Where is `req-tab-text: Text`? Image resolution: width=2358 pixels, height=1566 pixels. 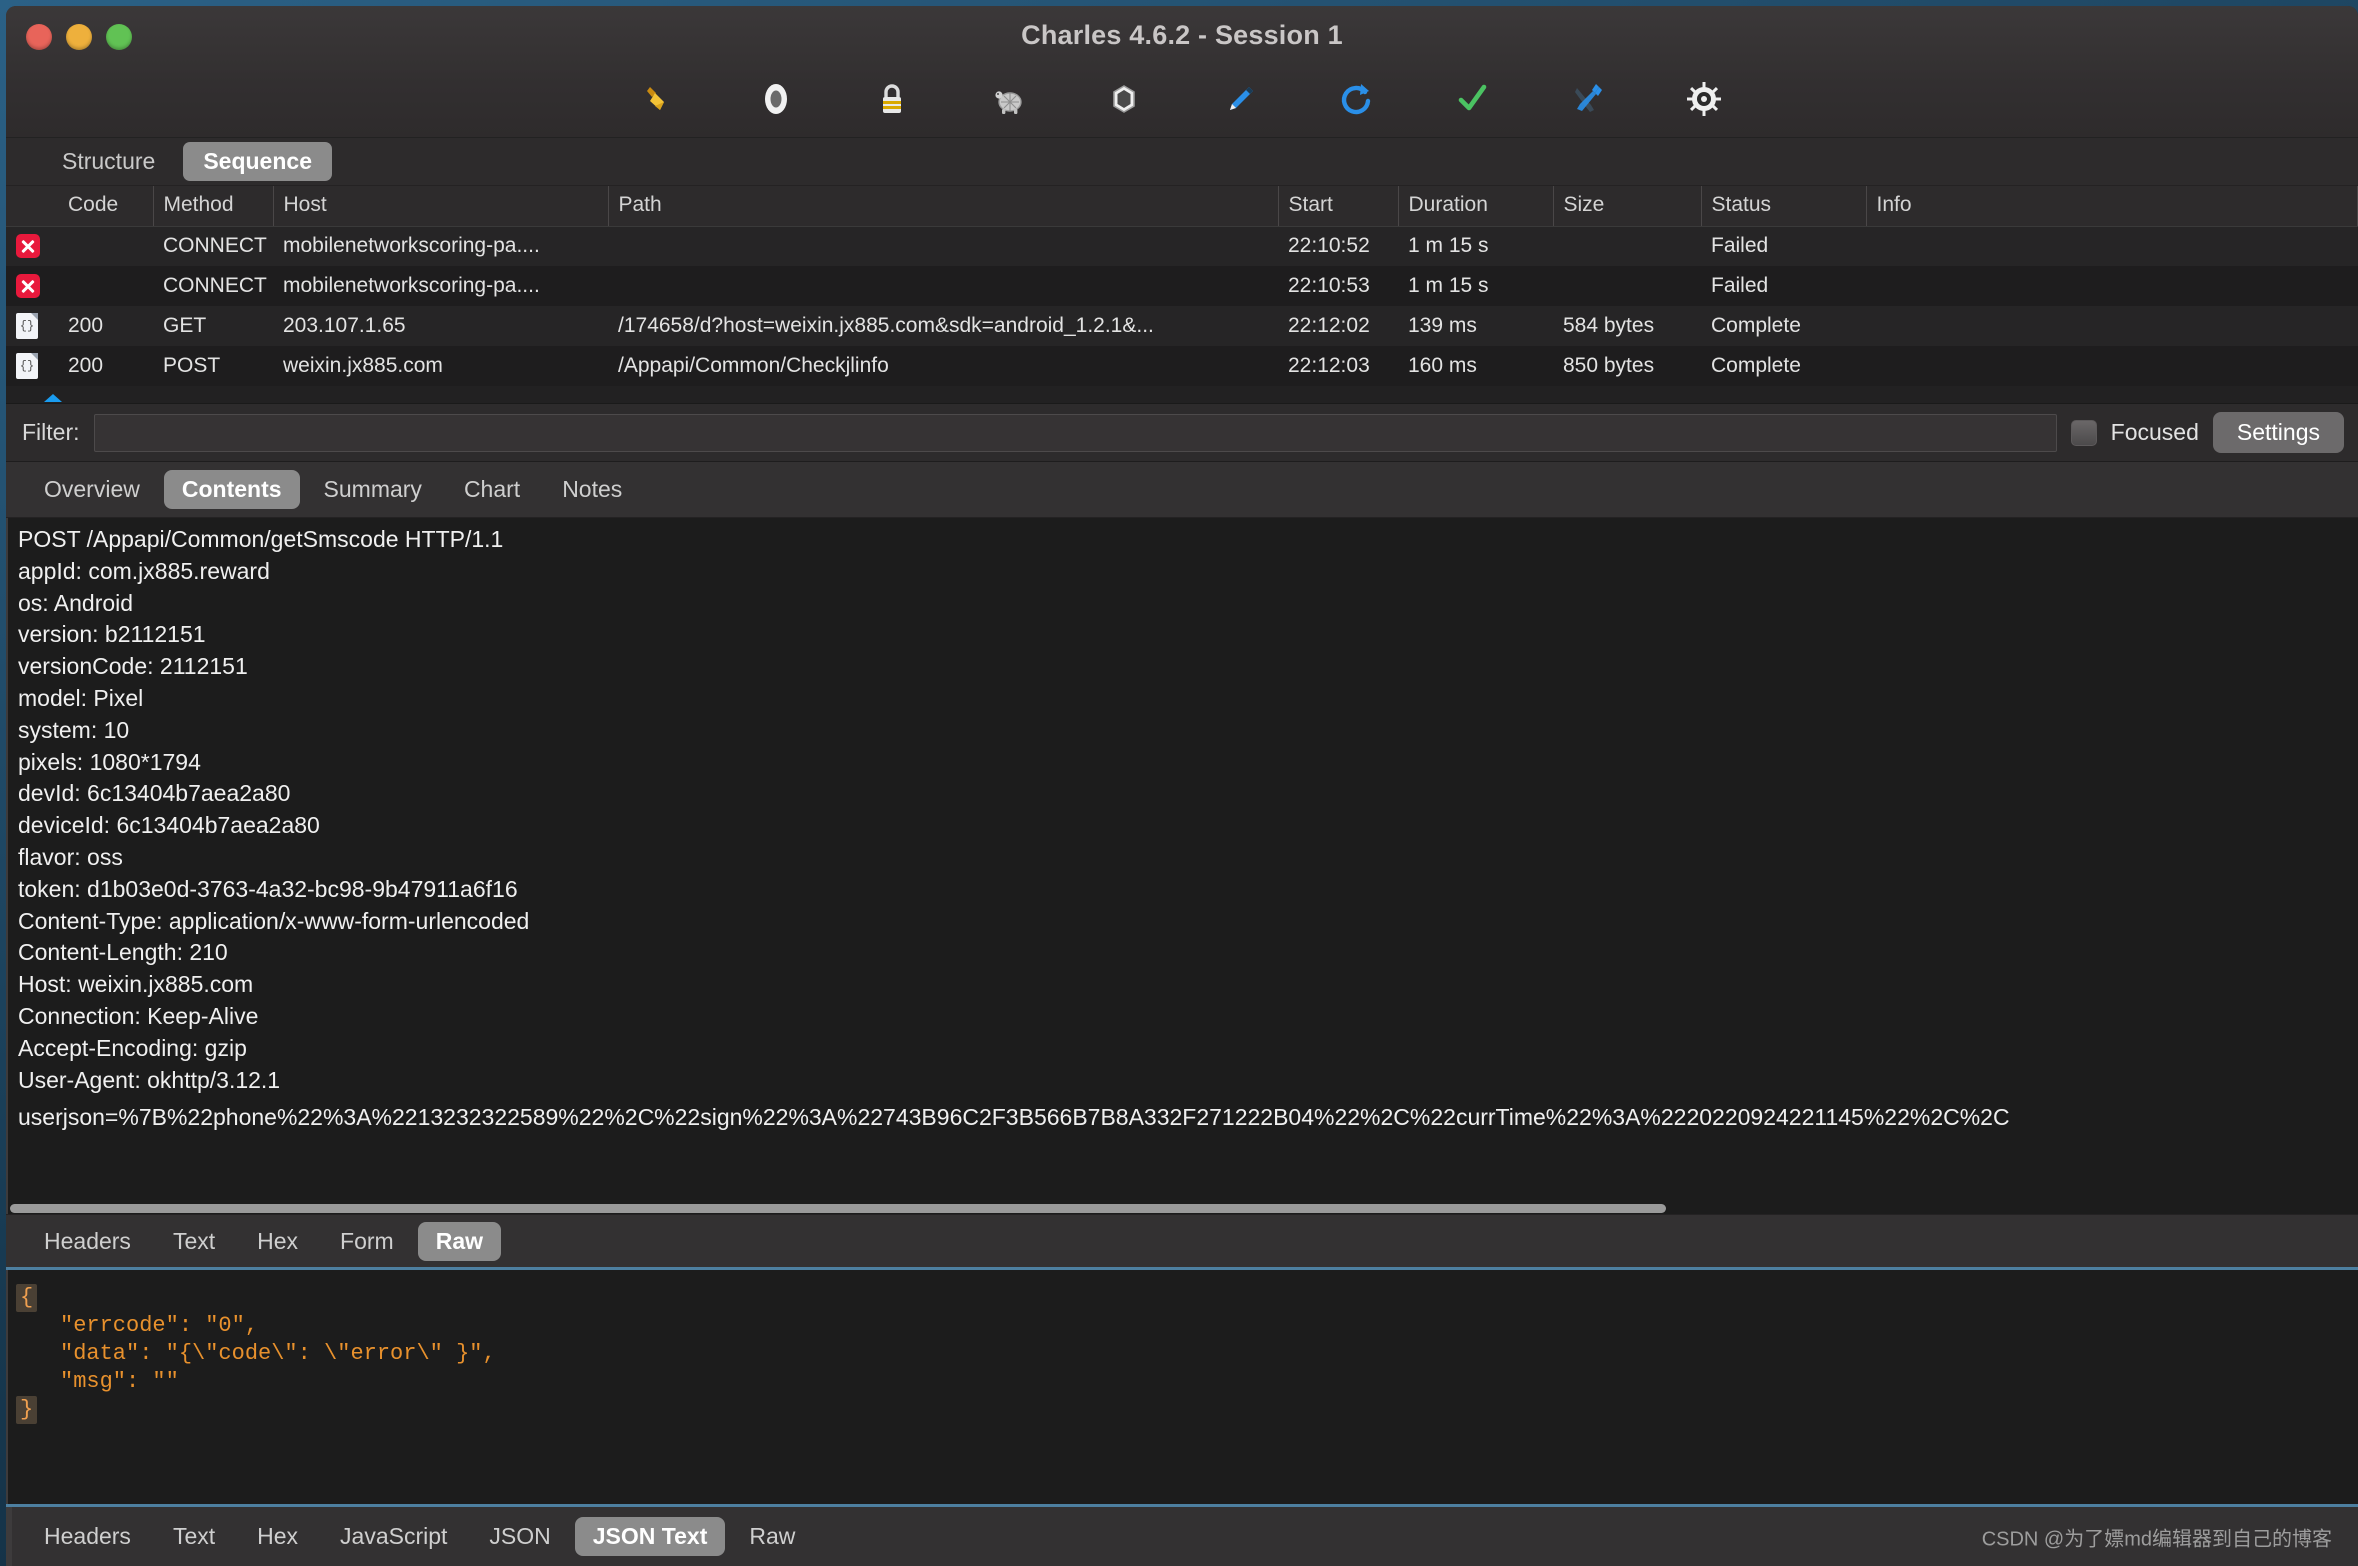
req-tab-text: Text is located at coordinates (194, 1241).